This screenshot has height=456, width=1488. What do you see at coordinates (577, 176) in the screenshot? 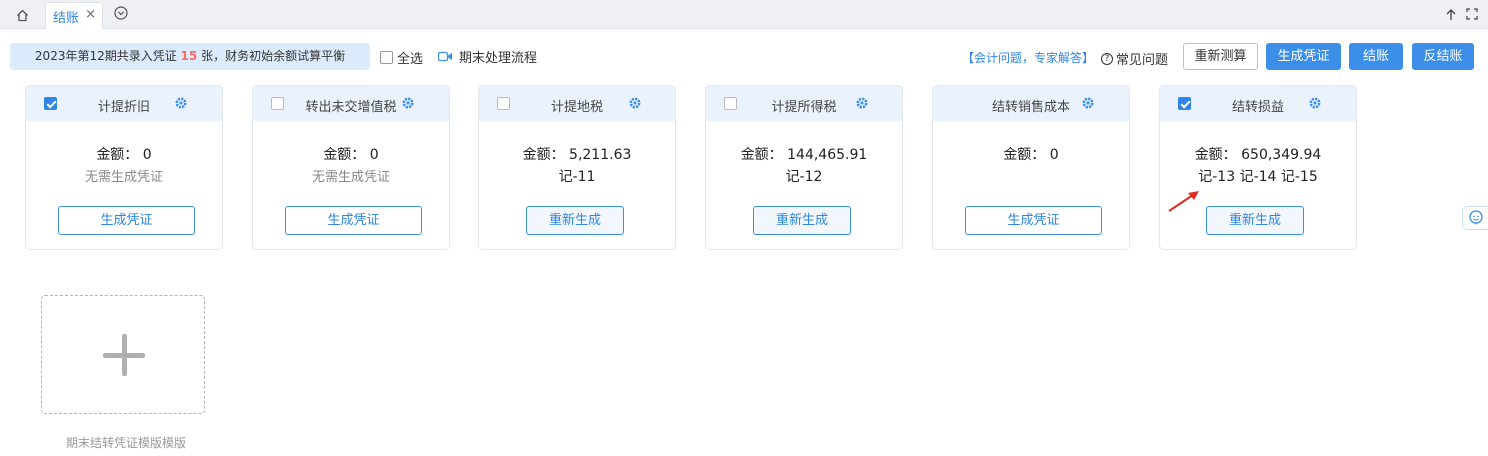
I see `card-voucher-link: 记-11` at bounding box center [577, 176].